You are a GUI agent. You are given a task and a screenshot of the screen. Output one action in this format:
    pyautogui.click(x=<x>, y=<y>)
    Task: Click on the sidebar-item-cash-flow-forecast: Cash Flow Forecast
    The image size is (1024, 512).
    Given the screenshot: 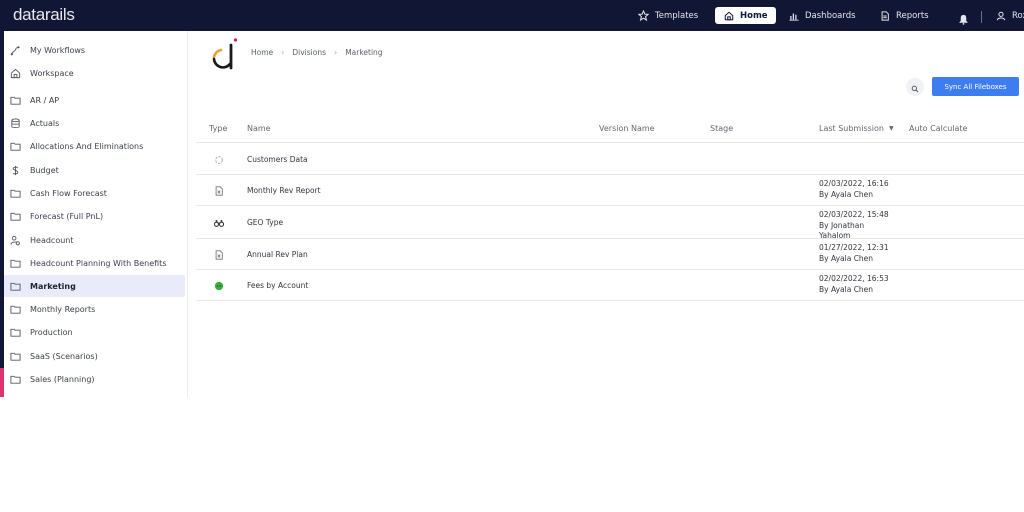 What is the action you would take?
    pyautogui.click(x=94, y=193)
    